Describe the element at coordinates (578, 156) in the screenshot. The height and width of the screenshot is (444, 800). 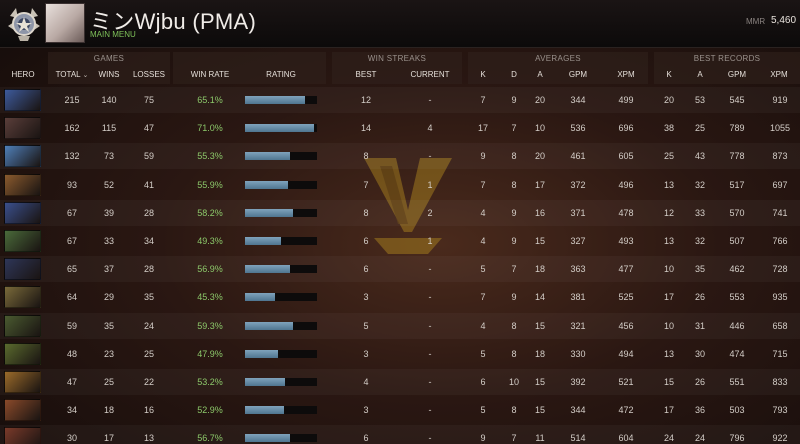
I see `cell-avg-gpm: 461` at that location.